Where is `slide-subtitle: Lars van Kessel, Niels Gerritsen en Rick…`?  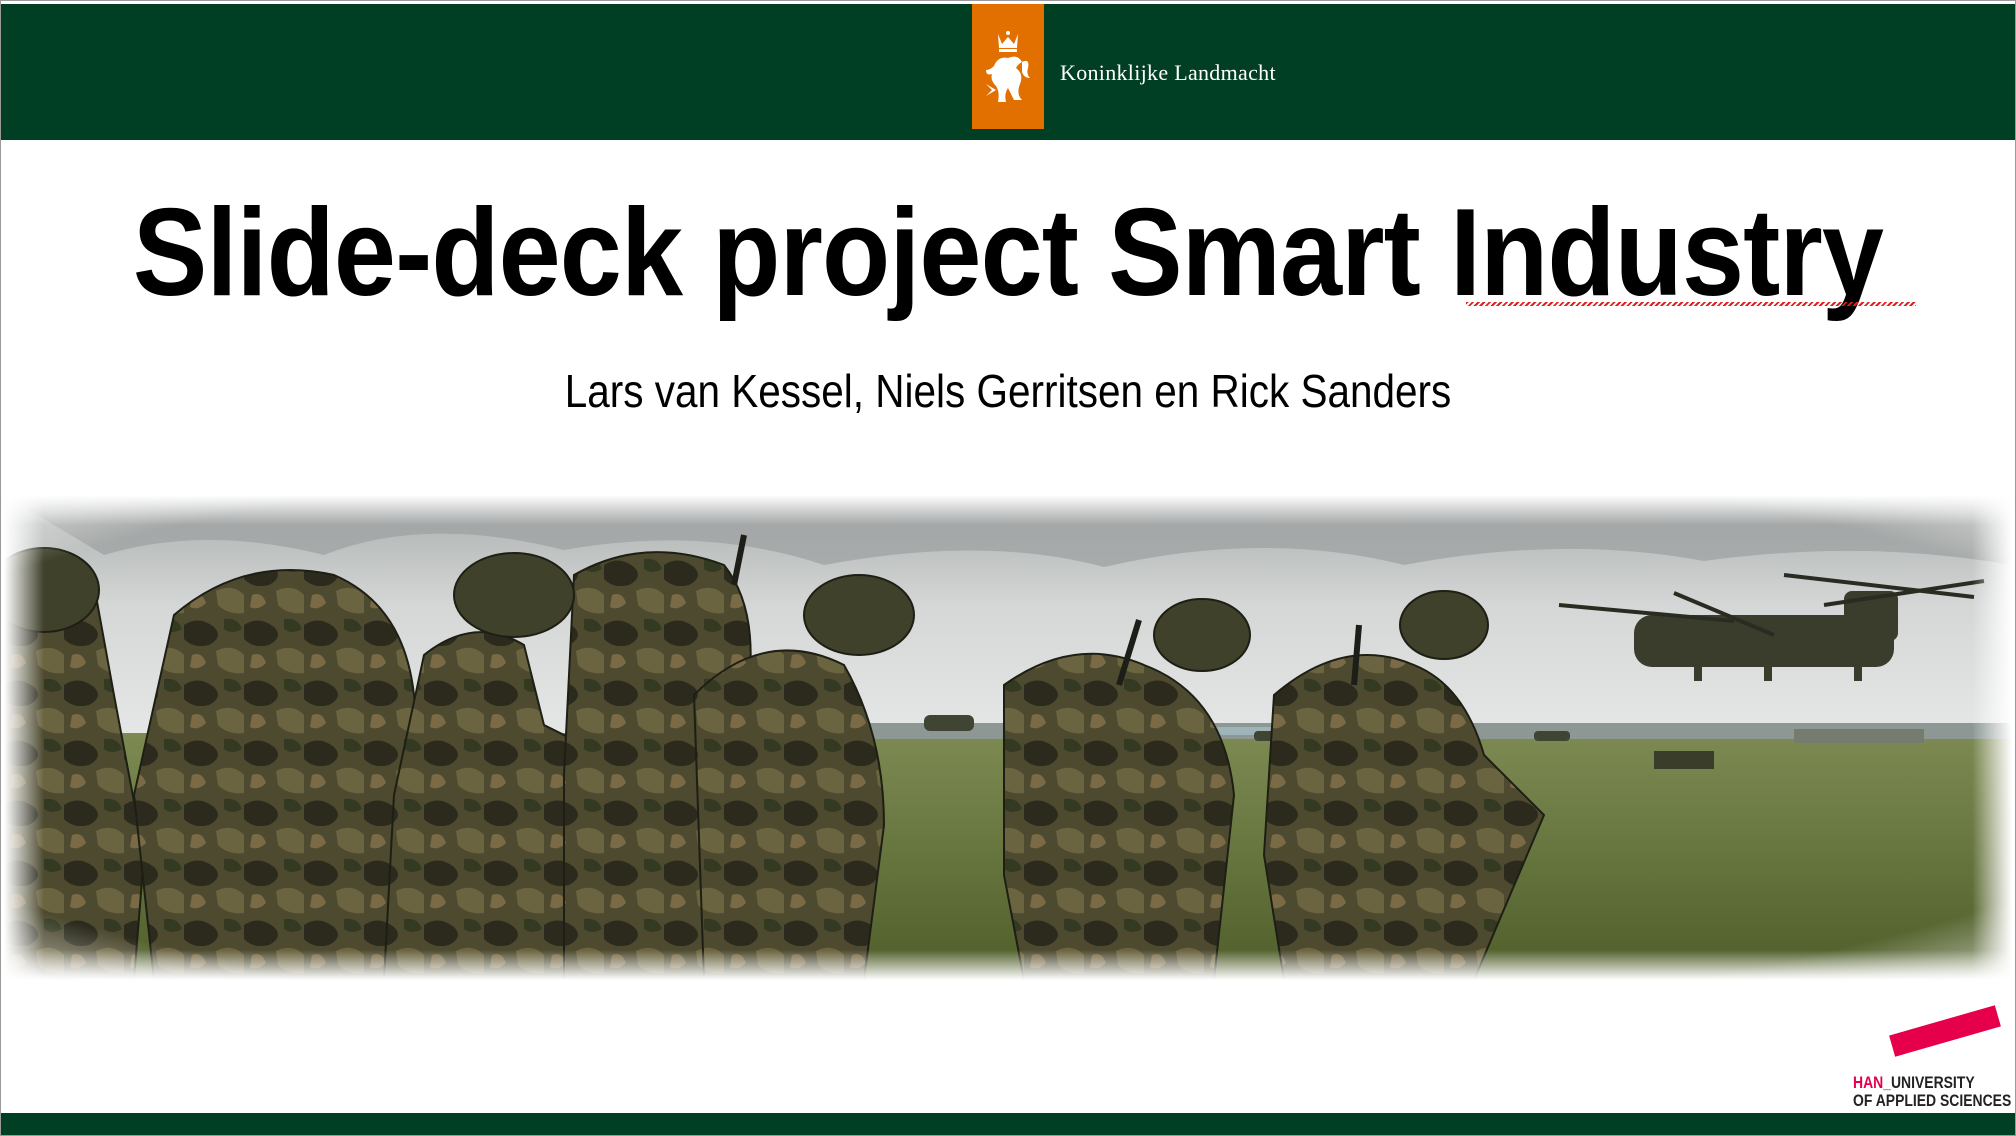 slide-subtitle: Lars van Kessel, Niels Gerritsen en Rick… is located at coordinates (1008, 391).